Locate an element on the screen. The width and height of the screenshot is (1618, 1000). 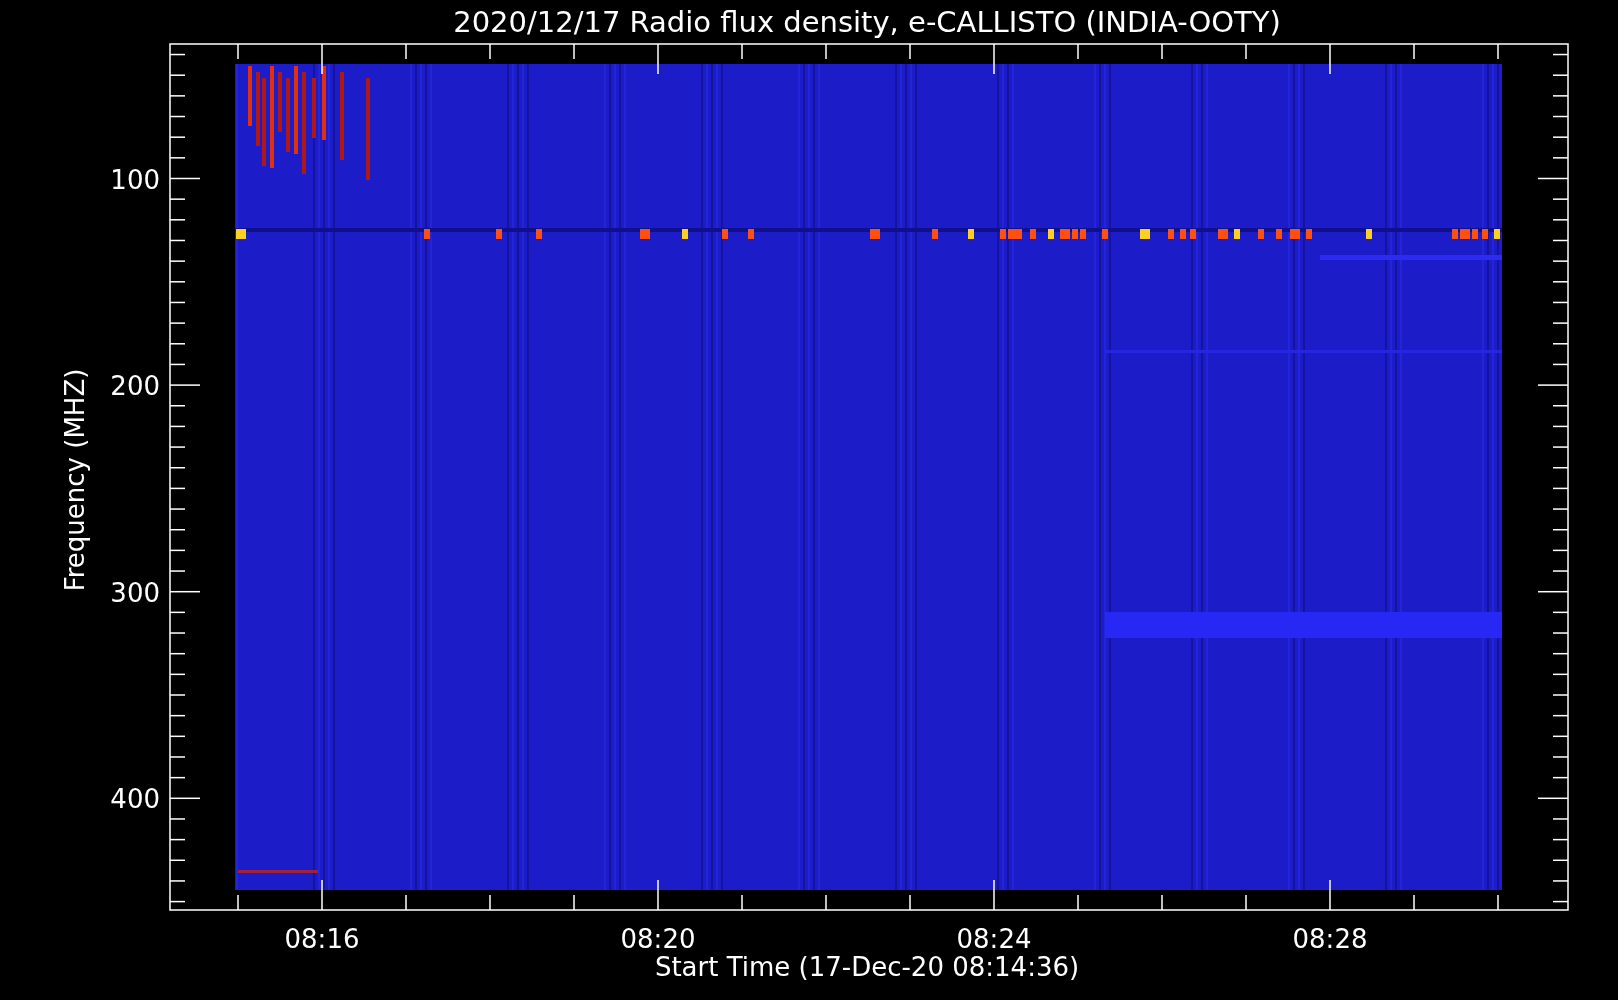
y-tick-label: 400 is located at coordinates (135, 799).